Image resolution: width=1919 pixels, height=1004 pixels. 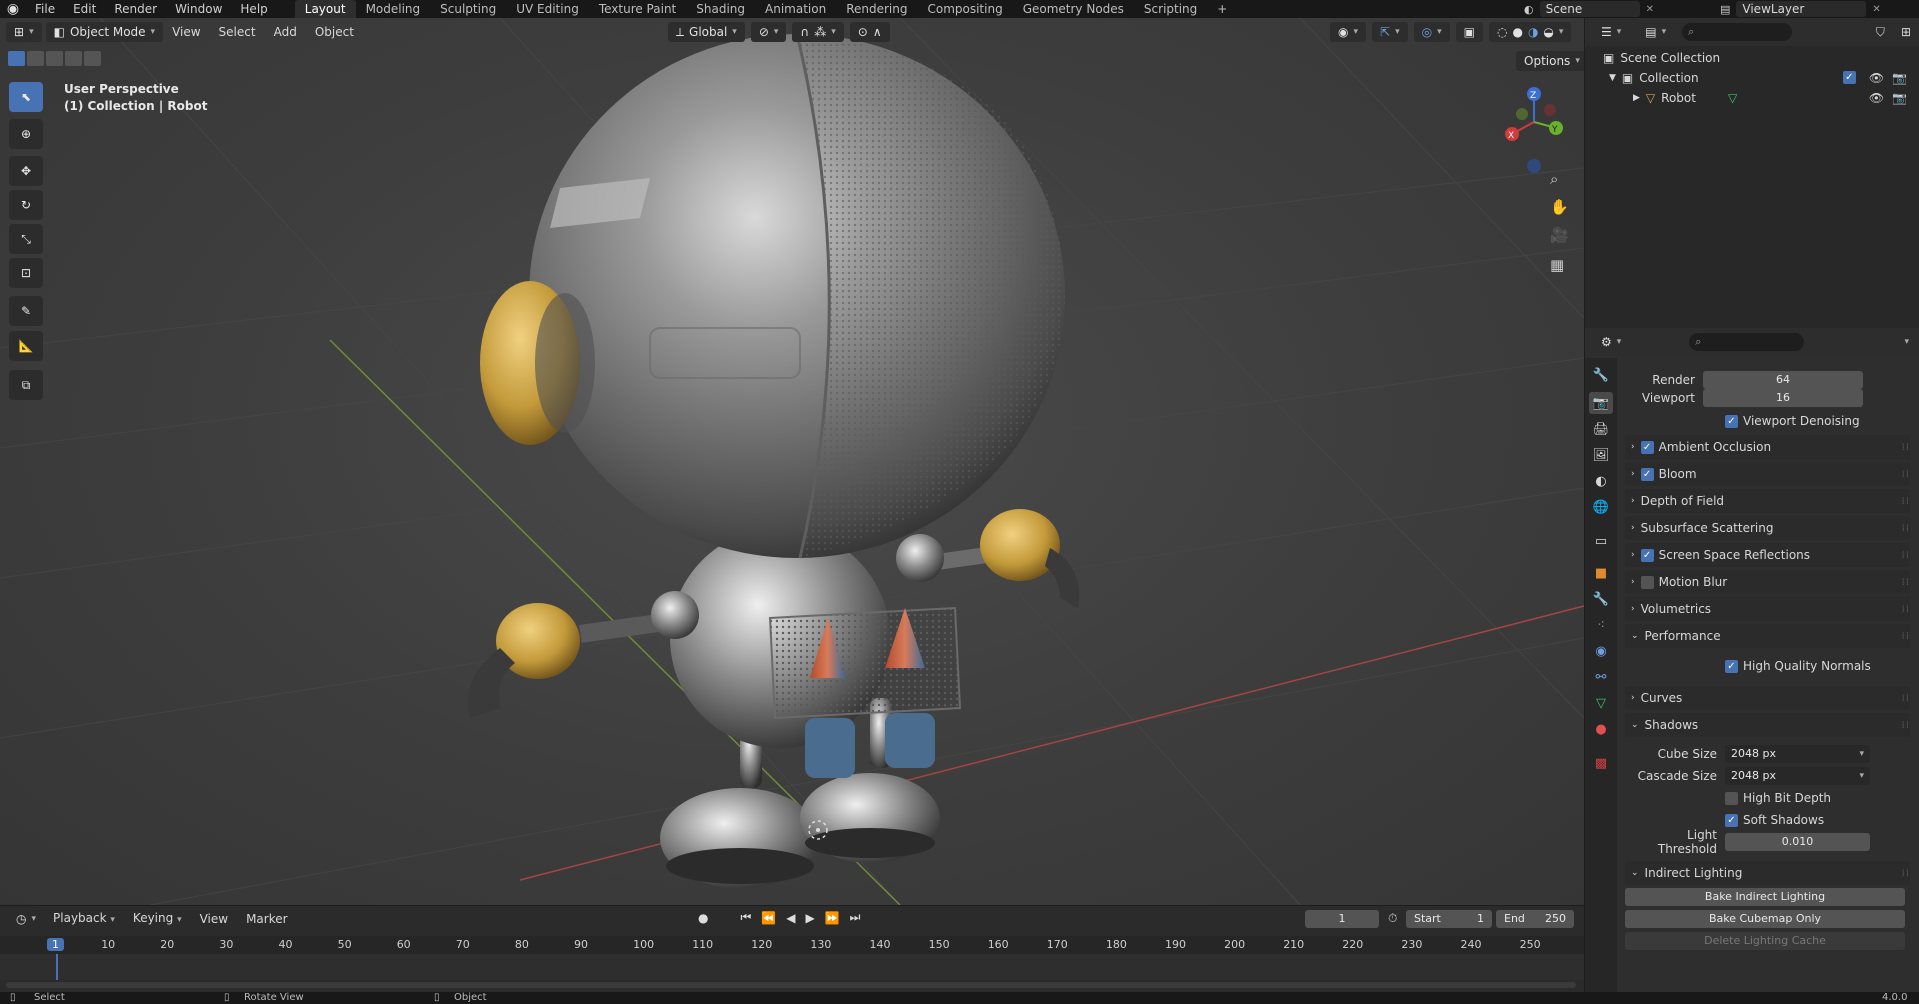 I want to click on menu-add: Add, so click(x=285, y=32).